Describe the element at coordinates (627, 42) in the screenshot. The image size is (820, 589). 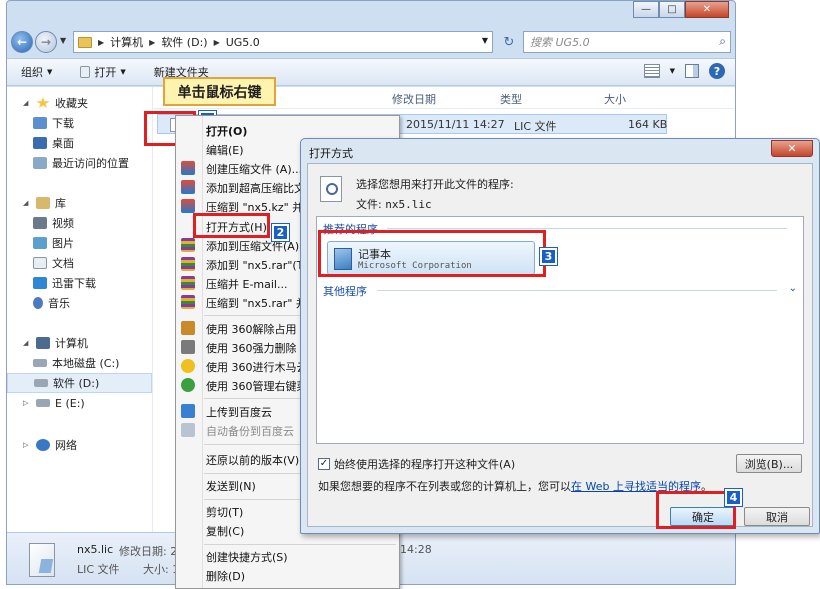
I see `search-input: 搜索 UG5.0 ⌕` at that location.